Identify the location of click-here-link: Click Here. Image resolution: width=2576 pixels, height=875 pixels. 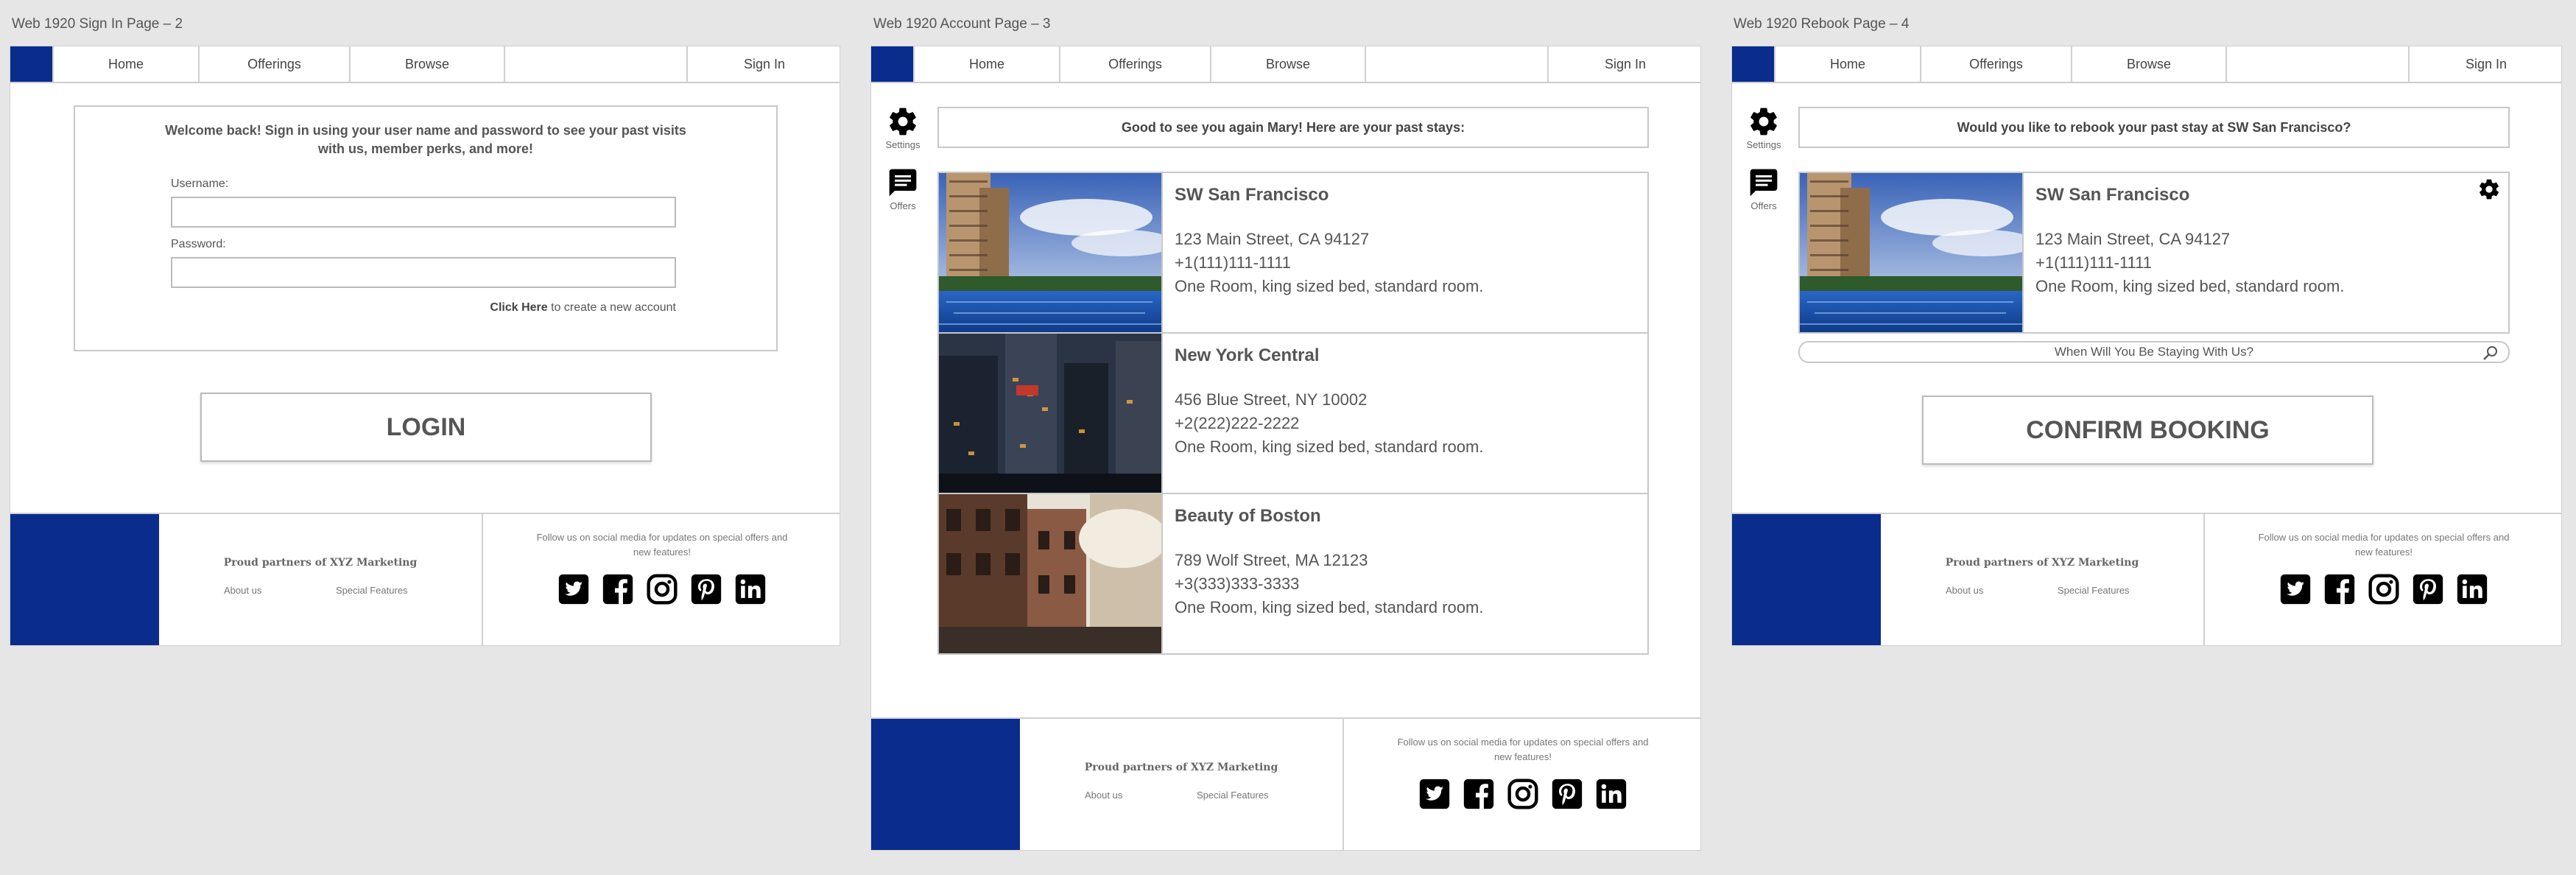
(518, 307).